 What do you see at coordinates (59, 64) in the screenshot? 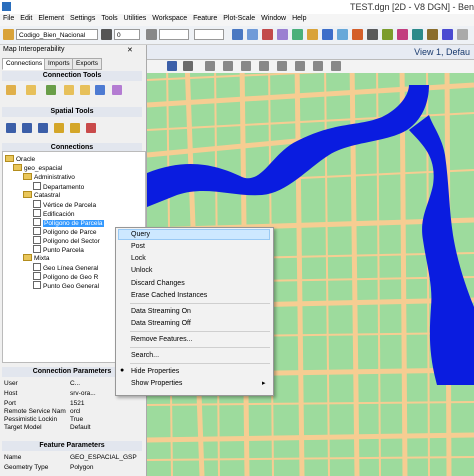
I see `tab-imports: Imports` at bounding box center [59, 64].